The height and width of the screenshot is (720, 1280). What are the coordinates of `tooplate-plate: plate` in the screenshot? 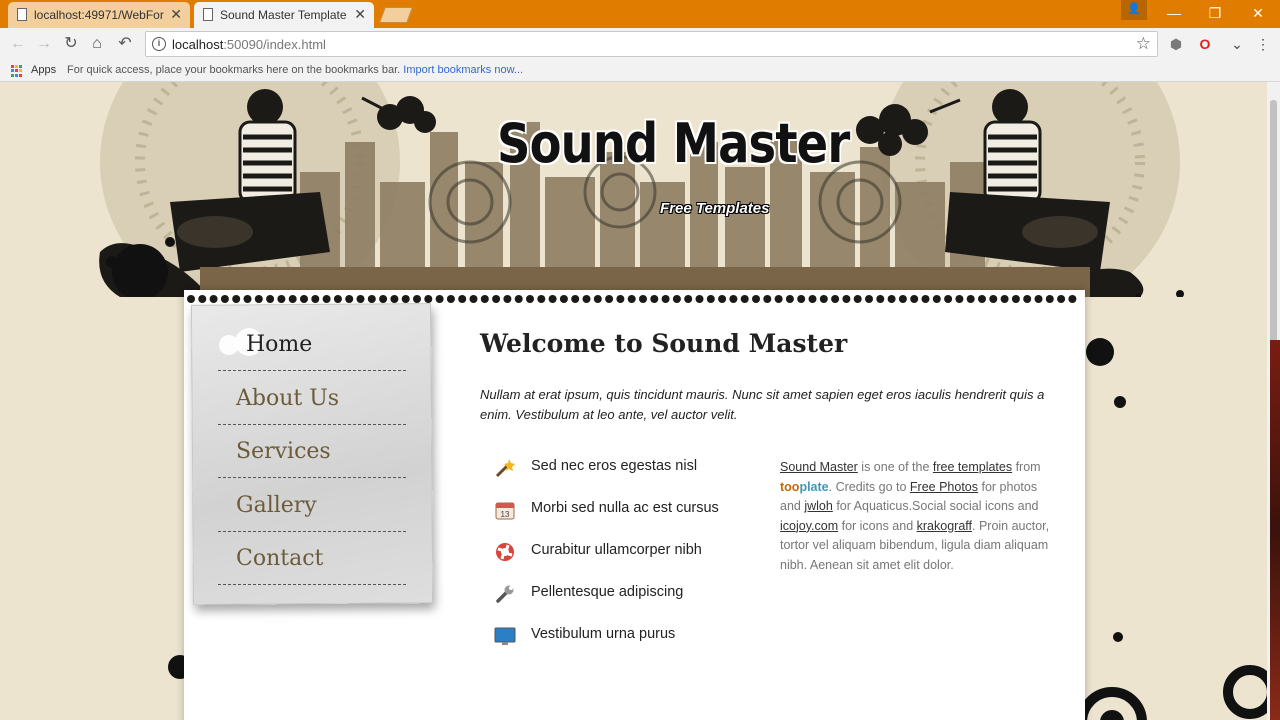 It's located at (814, 486).